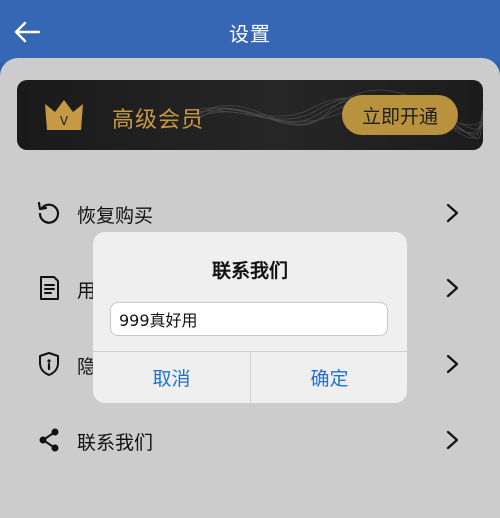  I want to click on dialog-title: 联系我们, so click(249, 271).